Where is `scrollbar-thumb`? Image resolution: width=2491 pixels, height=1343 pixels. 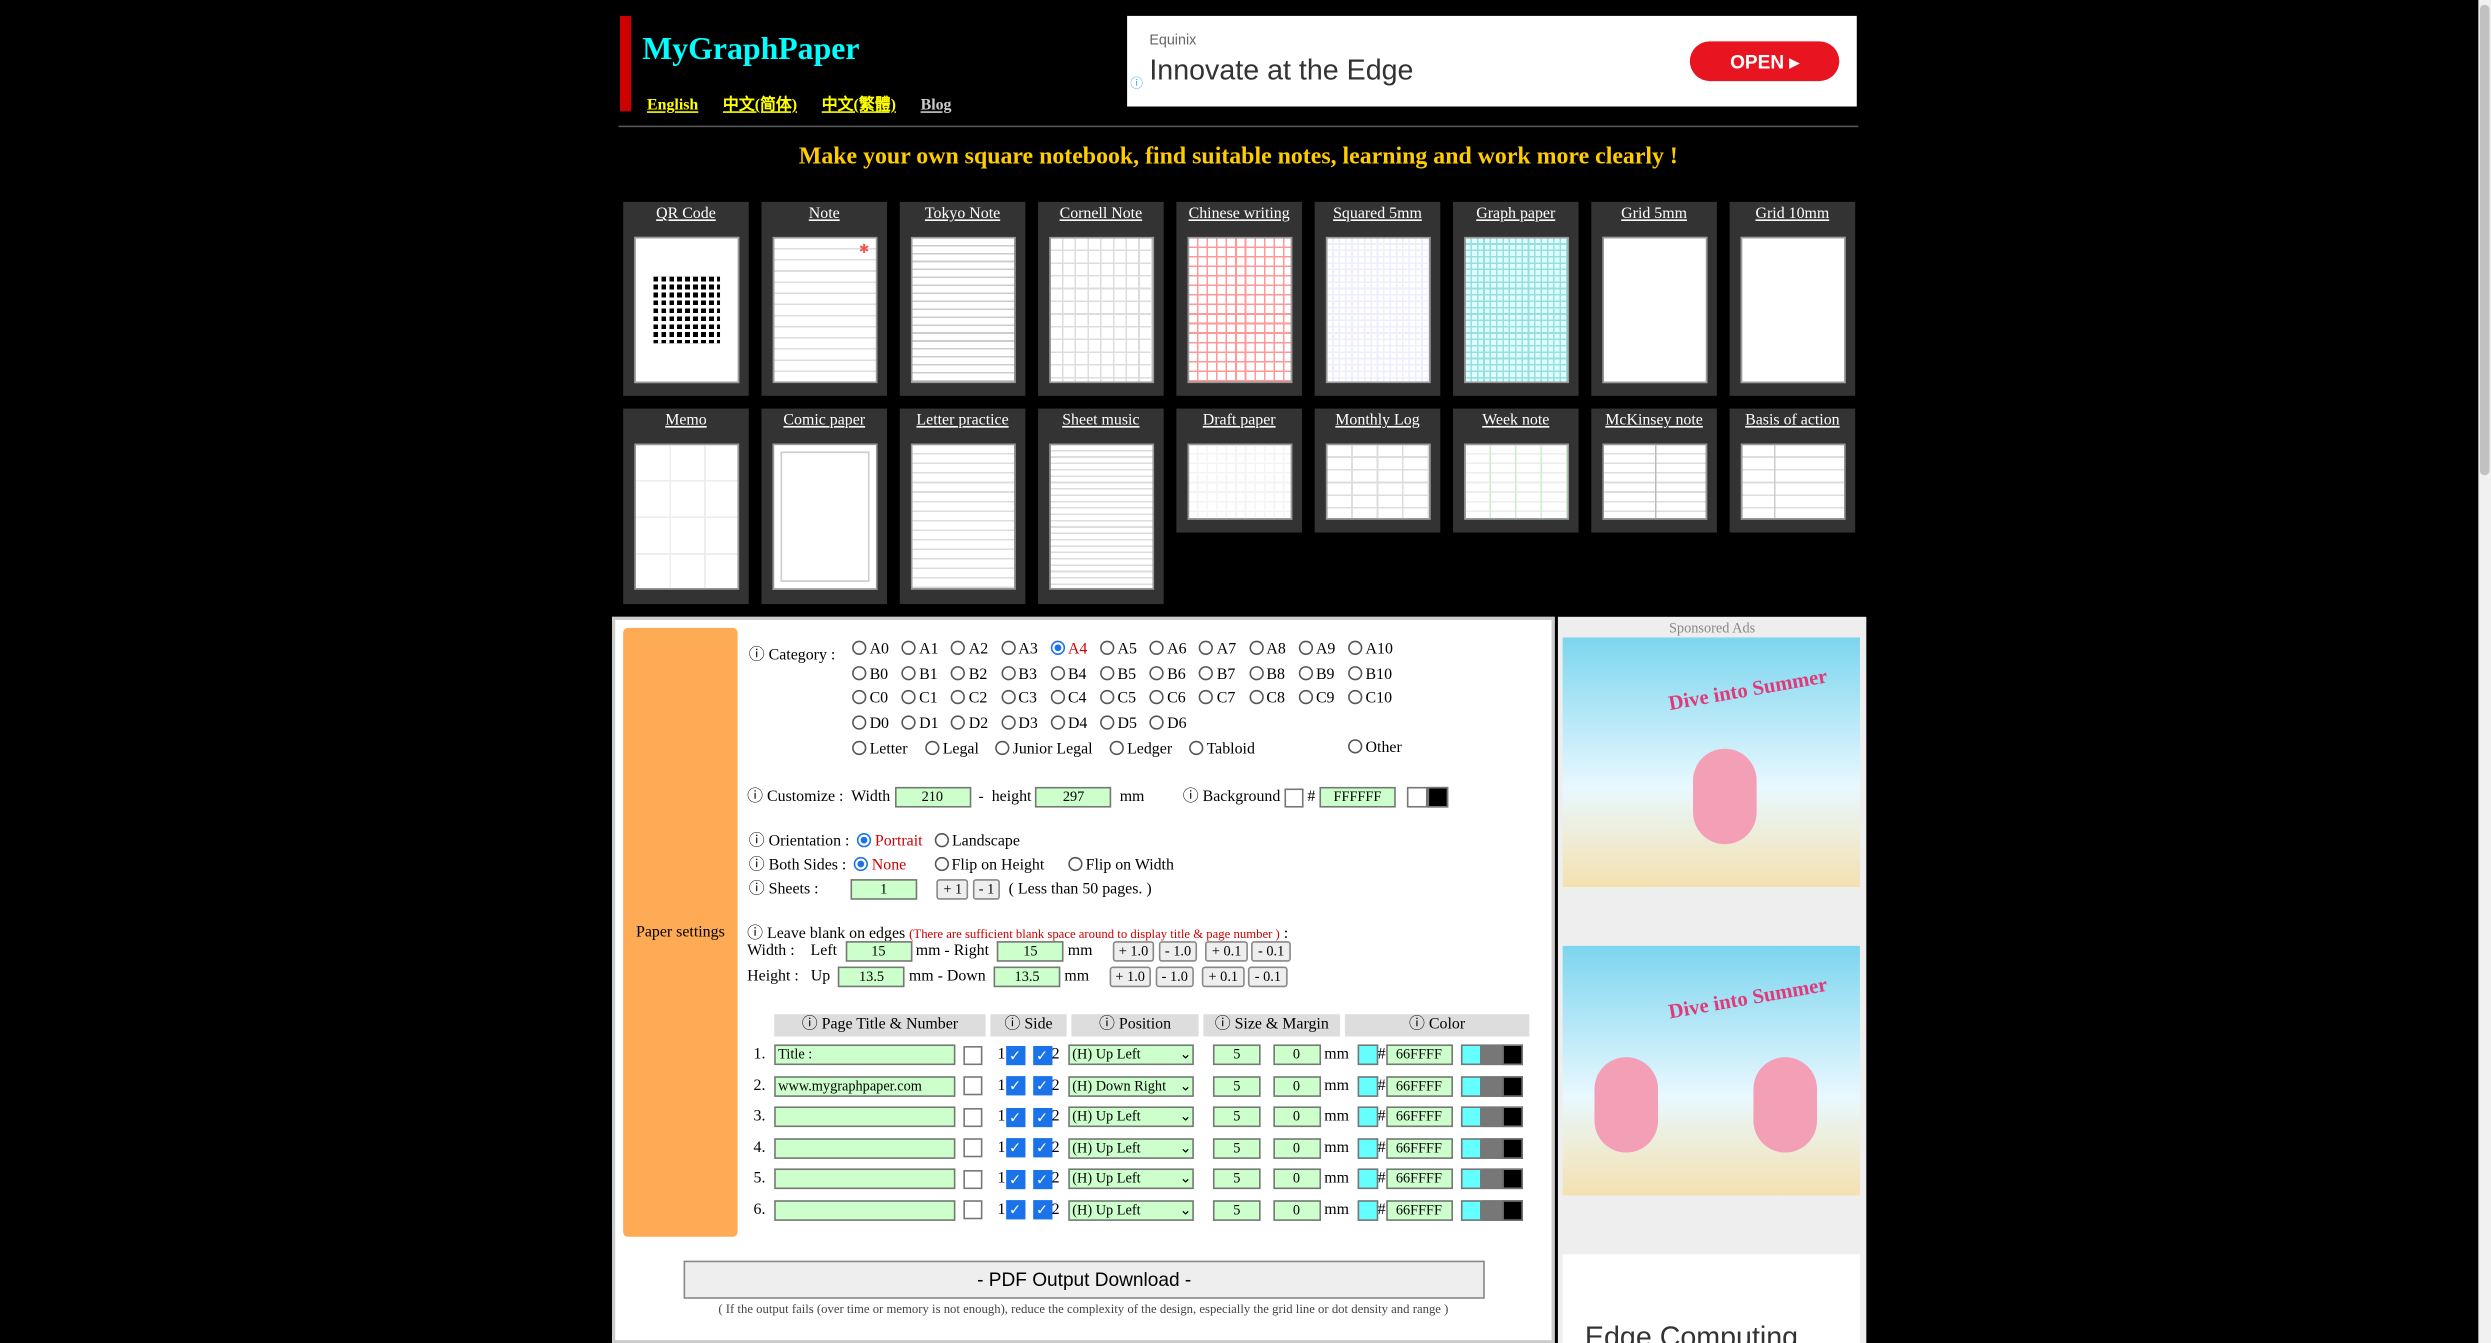 scrollbar-thumb is located at coordinates (2484, 240).